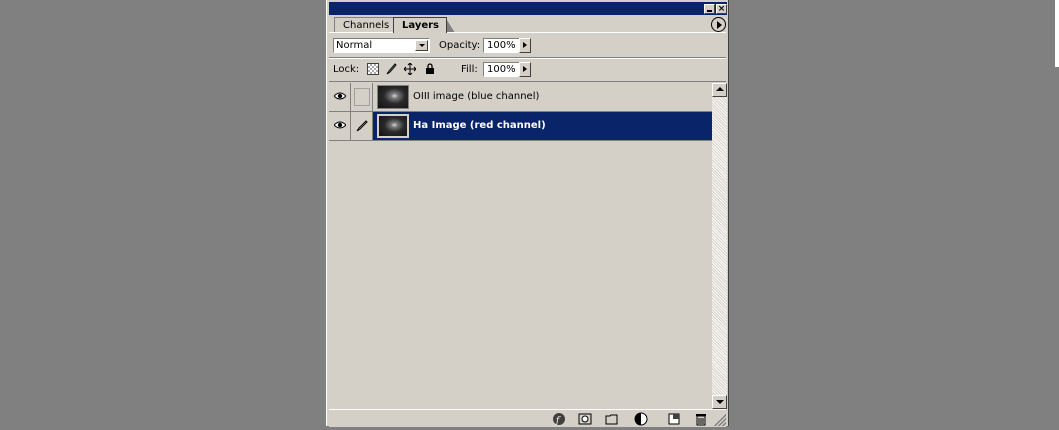 The width and height of the screenshot is (1059, 430). What do you see at coordinates (525, 69) in the screenshot?
I see `fill-slider-button` at bounding box center [525, 69].